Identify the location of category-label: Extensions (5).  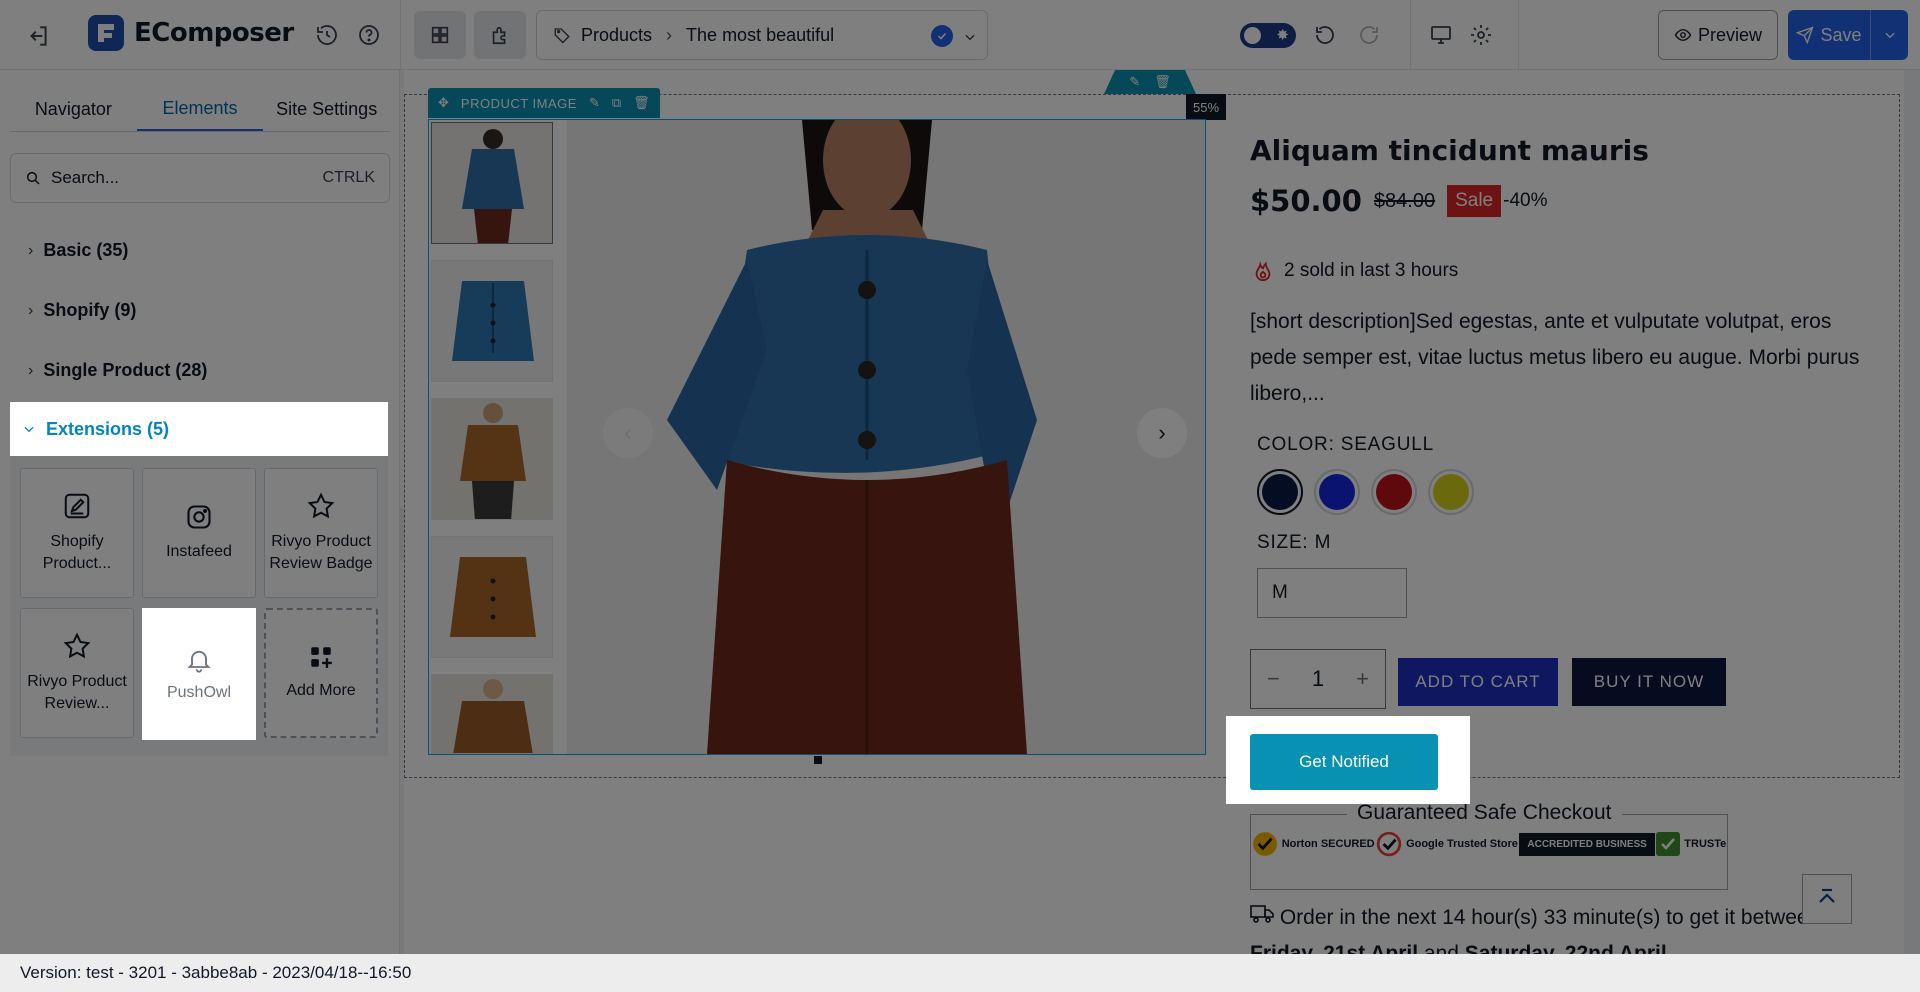
(108, 428).